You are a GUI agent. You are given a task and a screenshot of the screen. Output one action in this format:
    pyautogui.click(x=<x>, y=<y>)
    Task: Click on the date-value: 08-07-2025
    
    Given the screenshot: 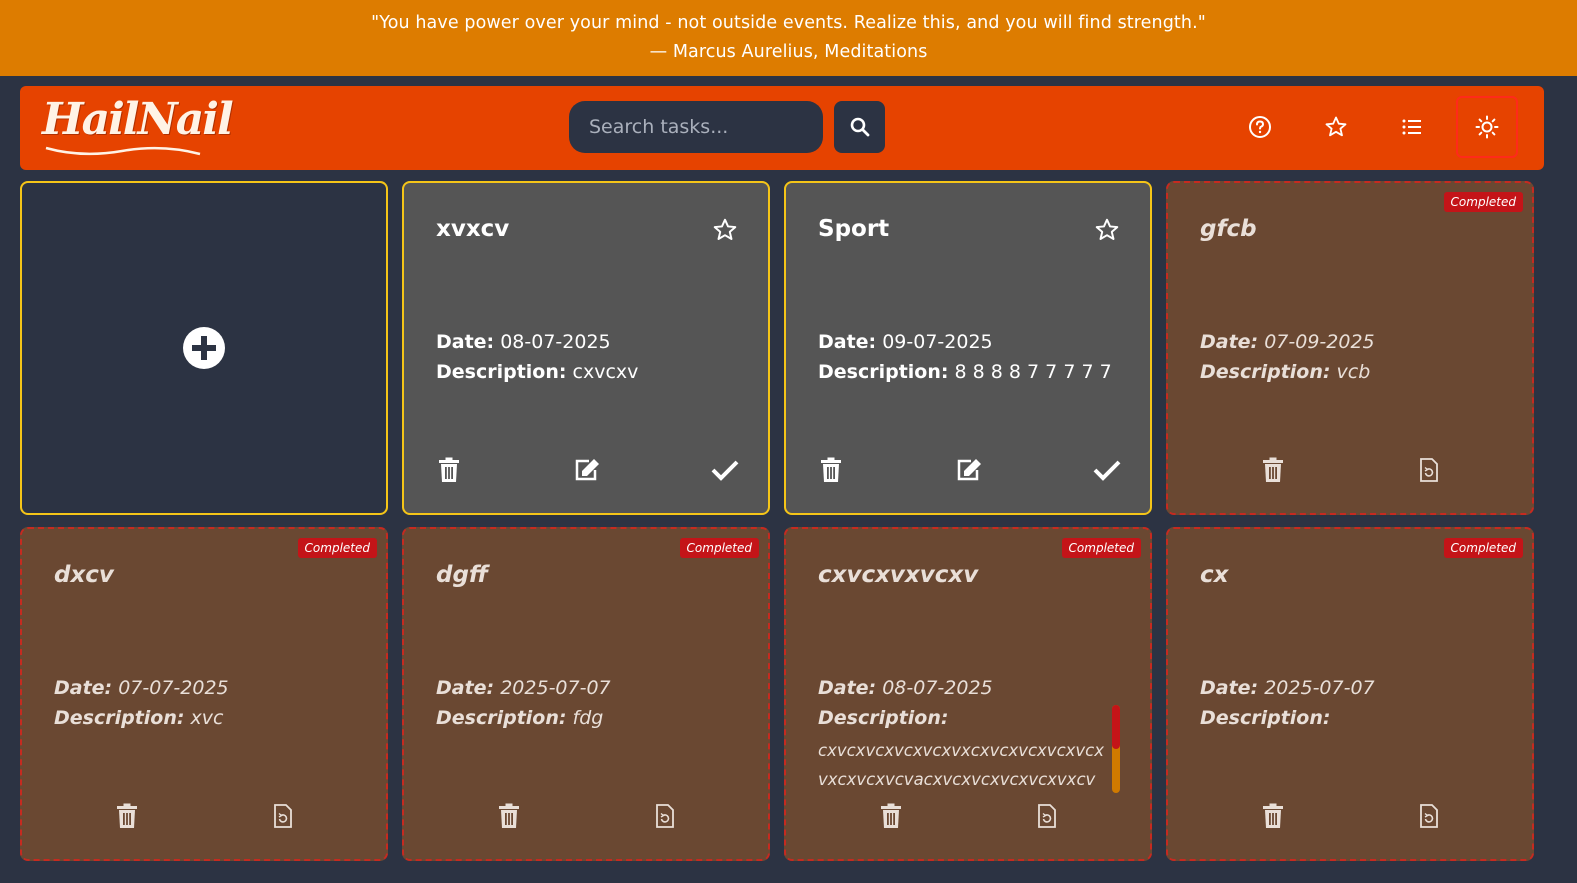 What is the action you would take?
    pyautogui.click(x=937, y=688)
    